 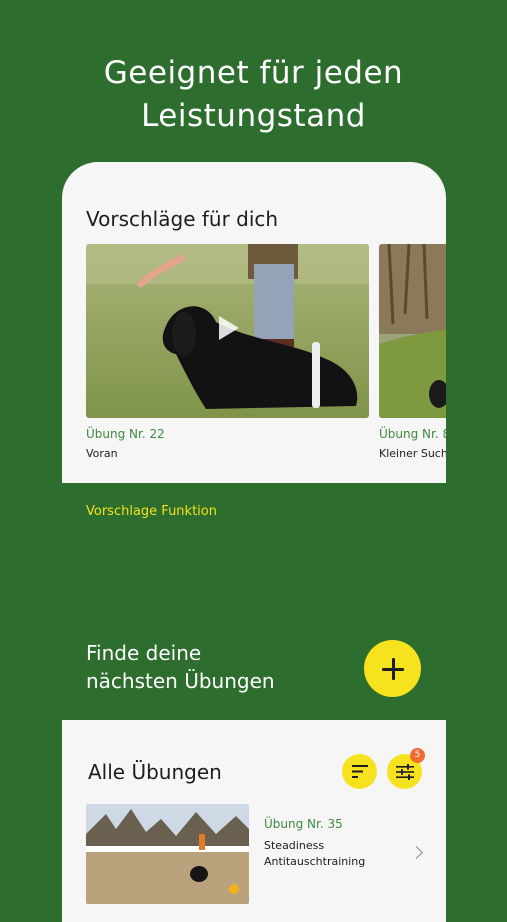 I want to click on suggestions-title: Vorschläge für dich, so click(x=182, y=219).